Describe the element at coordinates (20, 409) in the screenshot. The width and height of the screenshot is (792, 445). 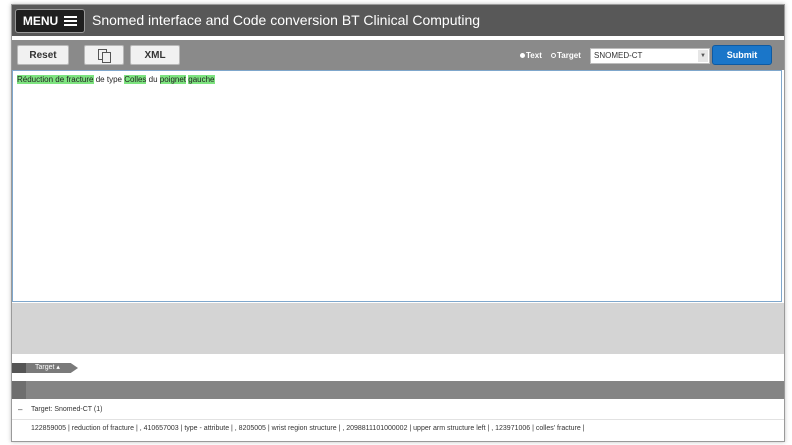
I see `collapse-icon: –` at that location.